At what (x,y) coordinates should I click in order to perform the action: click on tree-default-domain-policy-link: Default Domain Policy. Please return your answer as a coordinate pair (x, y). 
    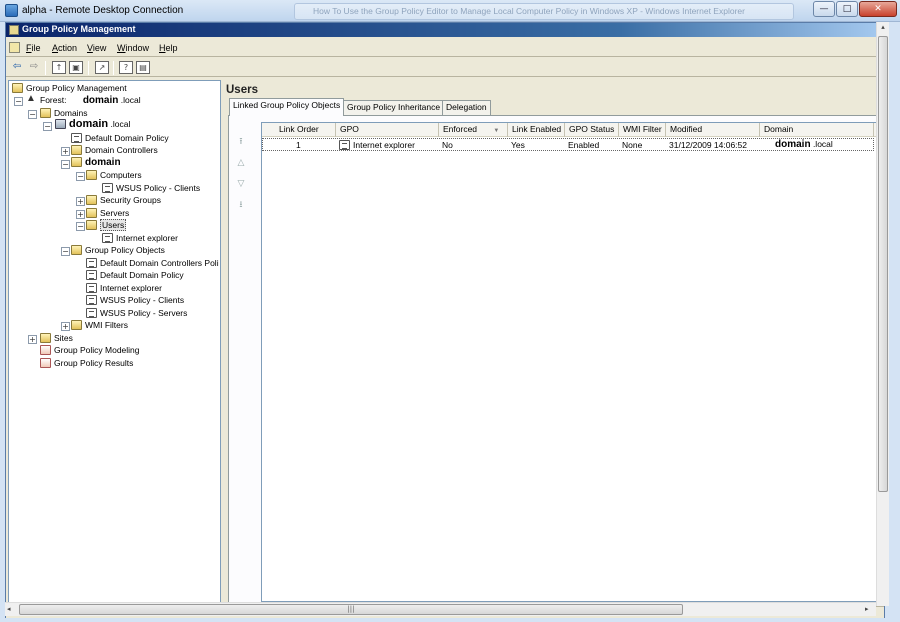
    Looking at the image, I should click on (120, 139).